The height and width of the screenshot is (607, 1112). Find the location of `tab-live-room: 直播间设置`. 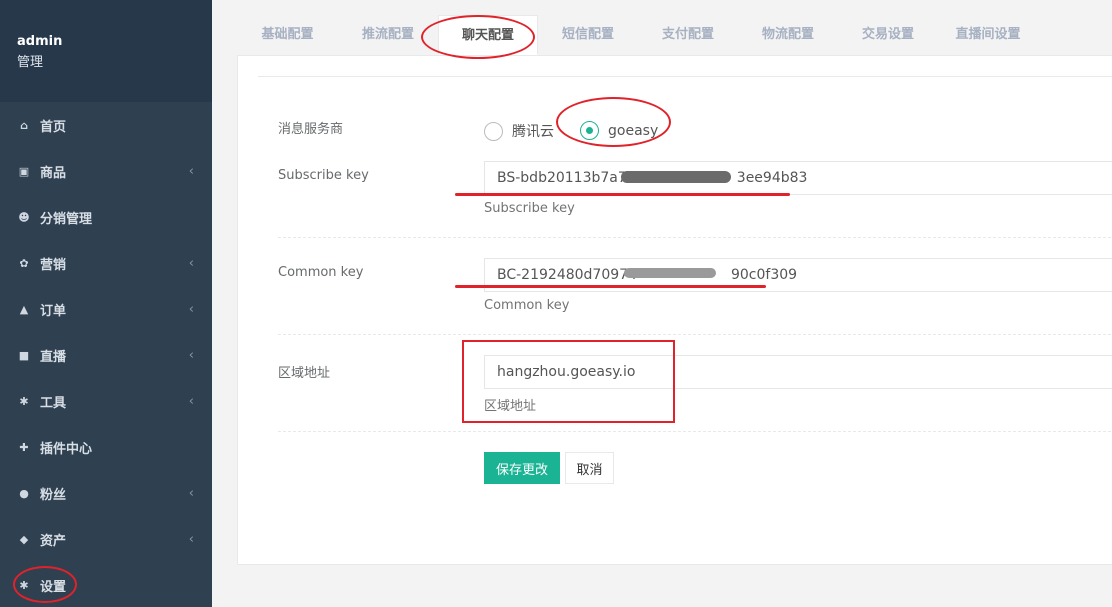

tab-live-room: 直播间设置 is located at coordinates (988, 35).